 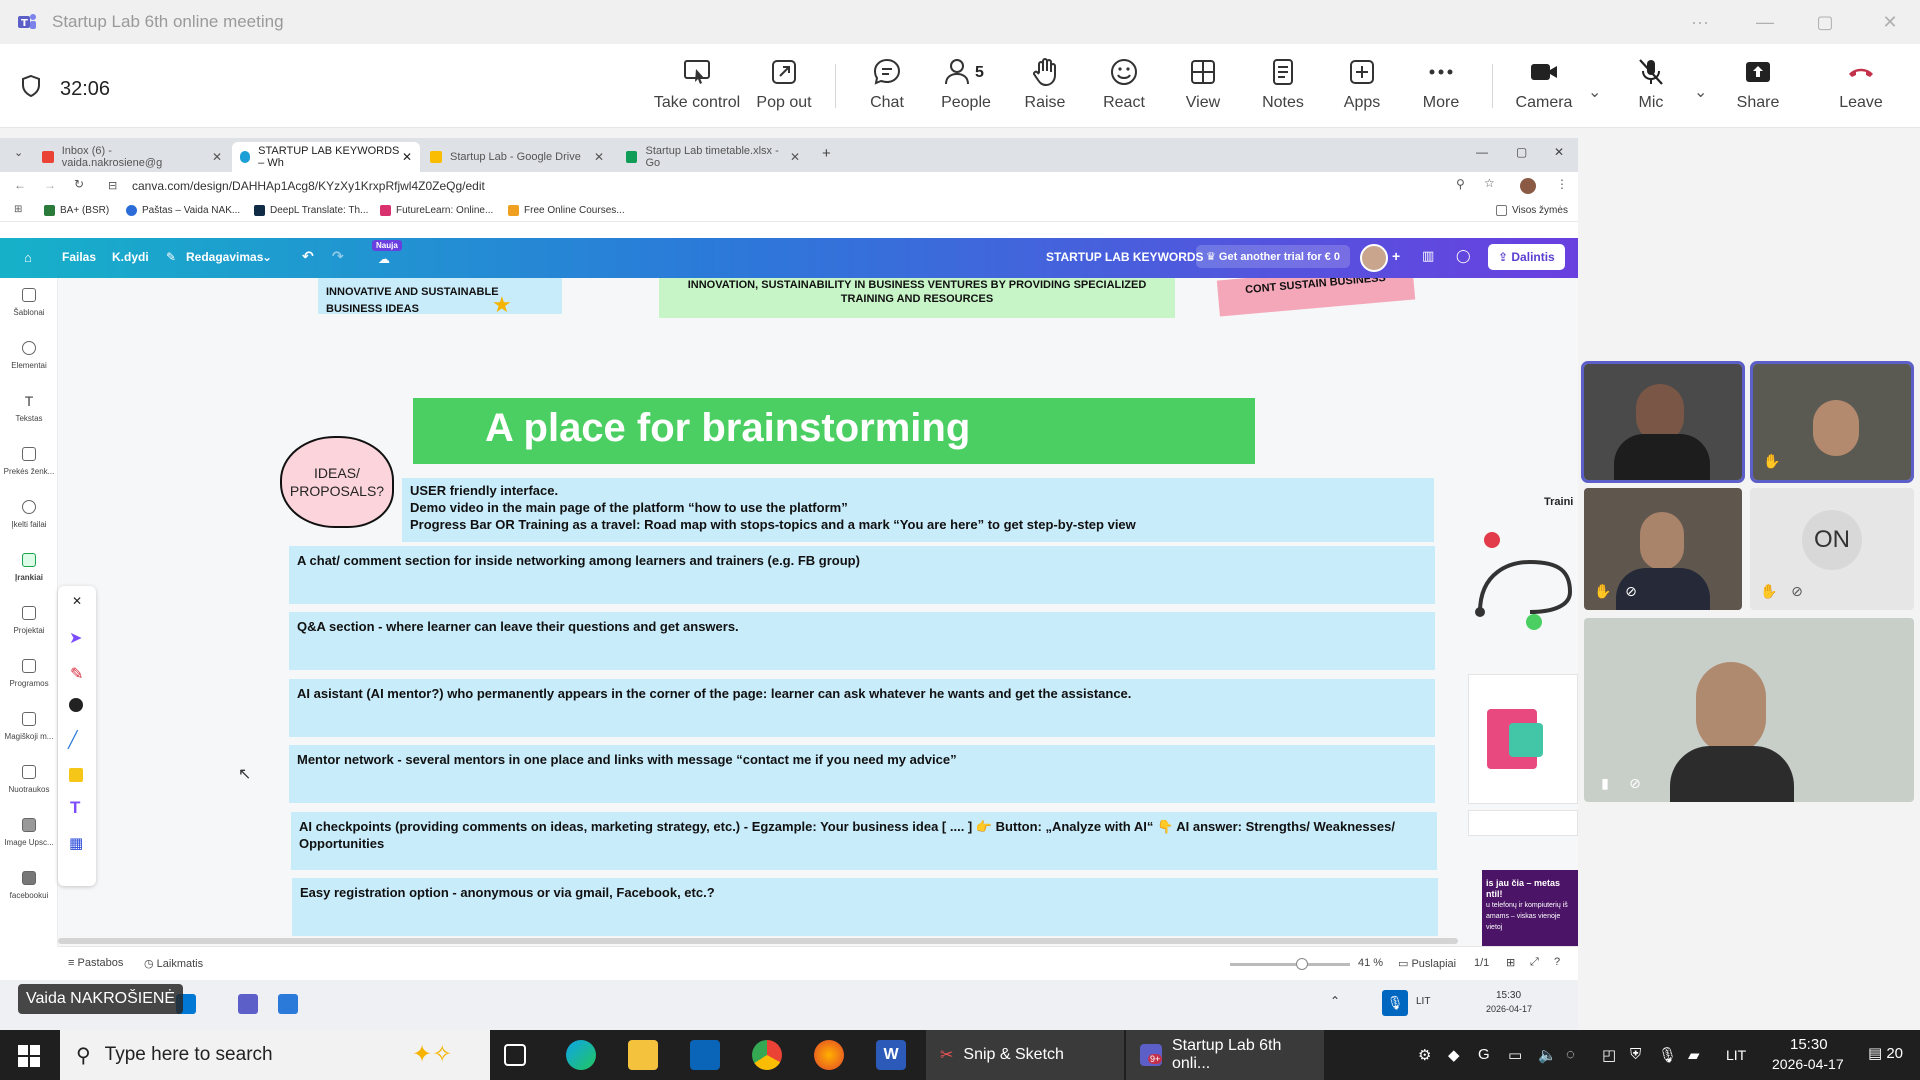 What do you see at coordinates (1203, 88) in the screenshot?
I see `view-button: View` at bounding box center [1203, 88].